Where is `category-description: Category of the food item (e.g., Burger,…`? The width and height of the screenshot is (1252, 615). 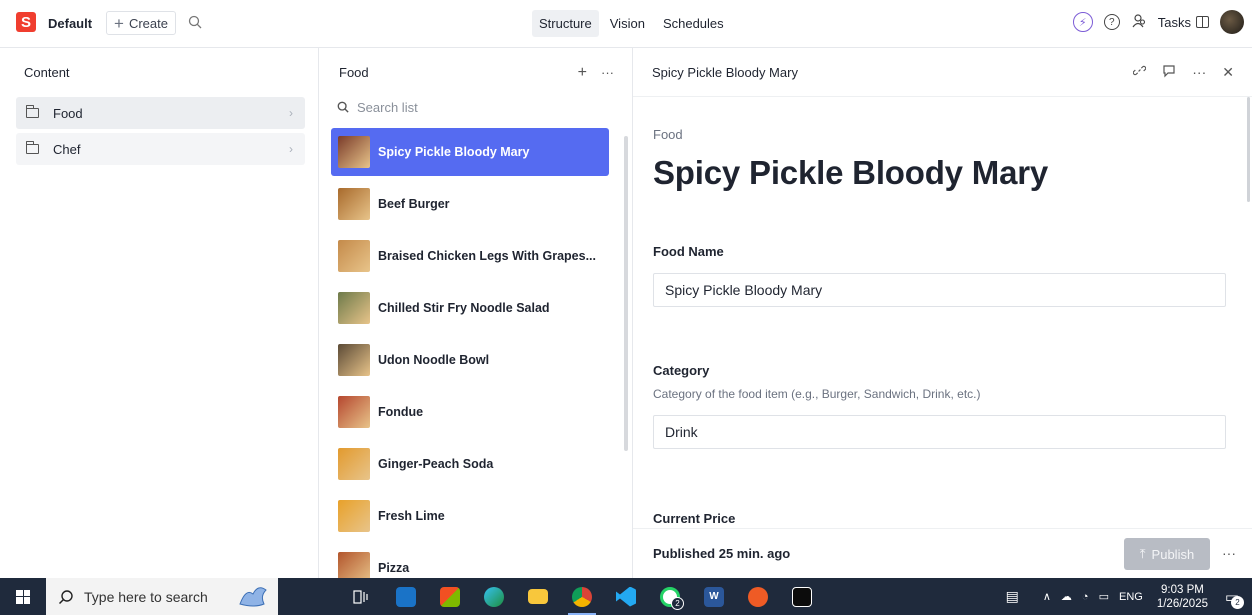 category-description: Category of the food item (e.g., Burger,… is located at coordinates (817, 394).